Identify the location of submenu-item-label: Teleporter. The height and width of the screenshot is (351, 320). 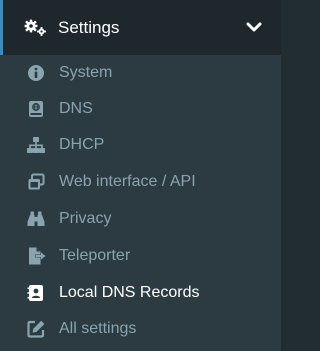
(95, 255).